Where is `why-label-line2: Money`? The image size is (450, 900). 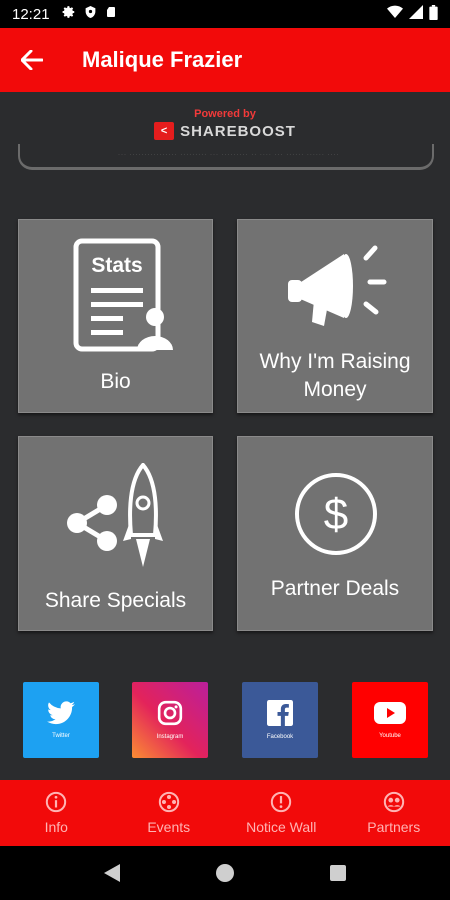
why-label-line2: Money is located at coordinates (335, 389).